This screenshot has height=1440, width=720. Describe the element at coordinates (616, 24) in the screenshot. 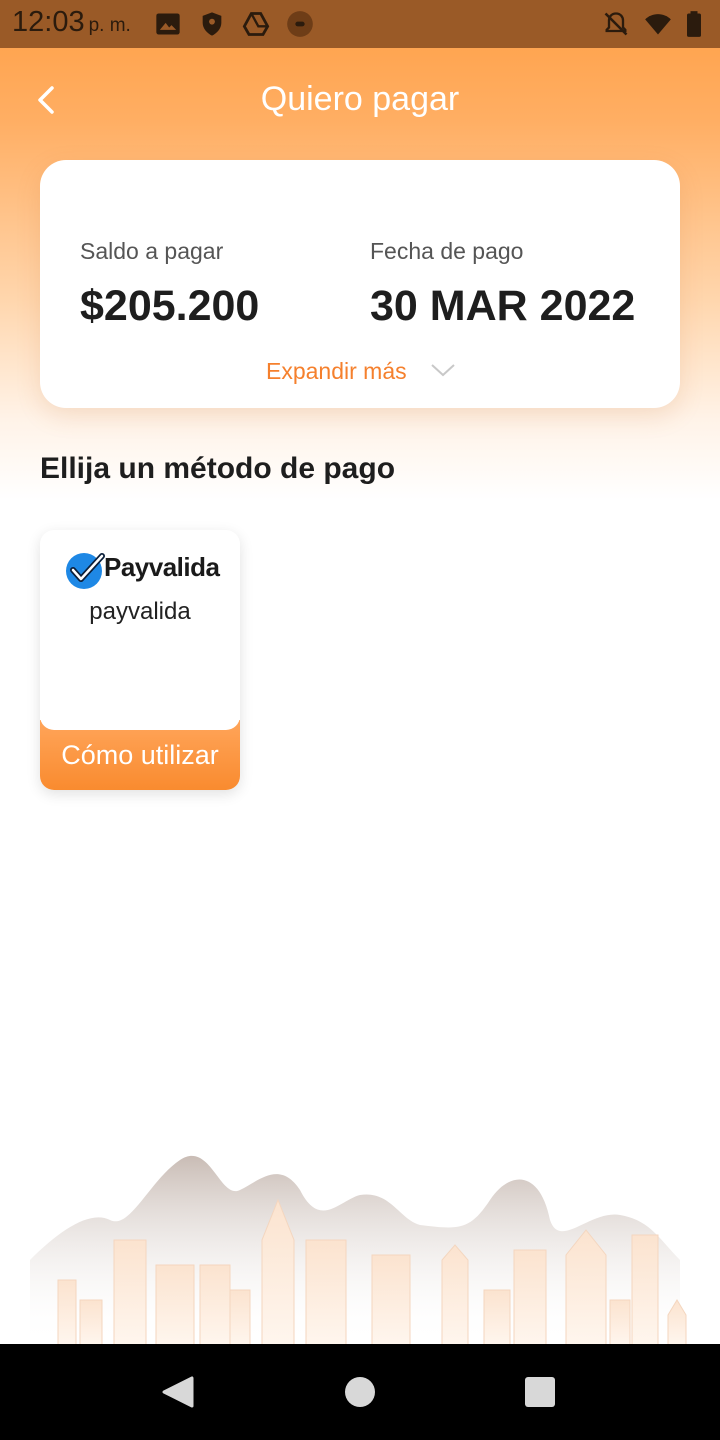

I see `bell-off-icon` at that location.